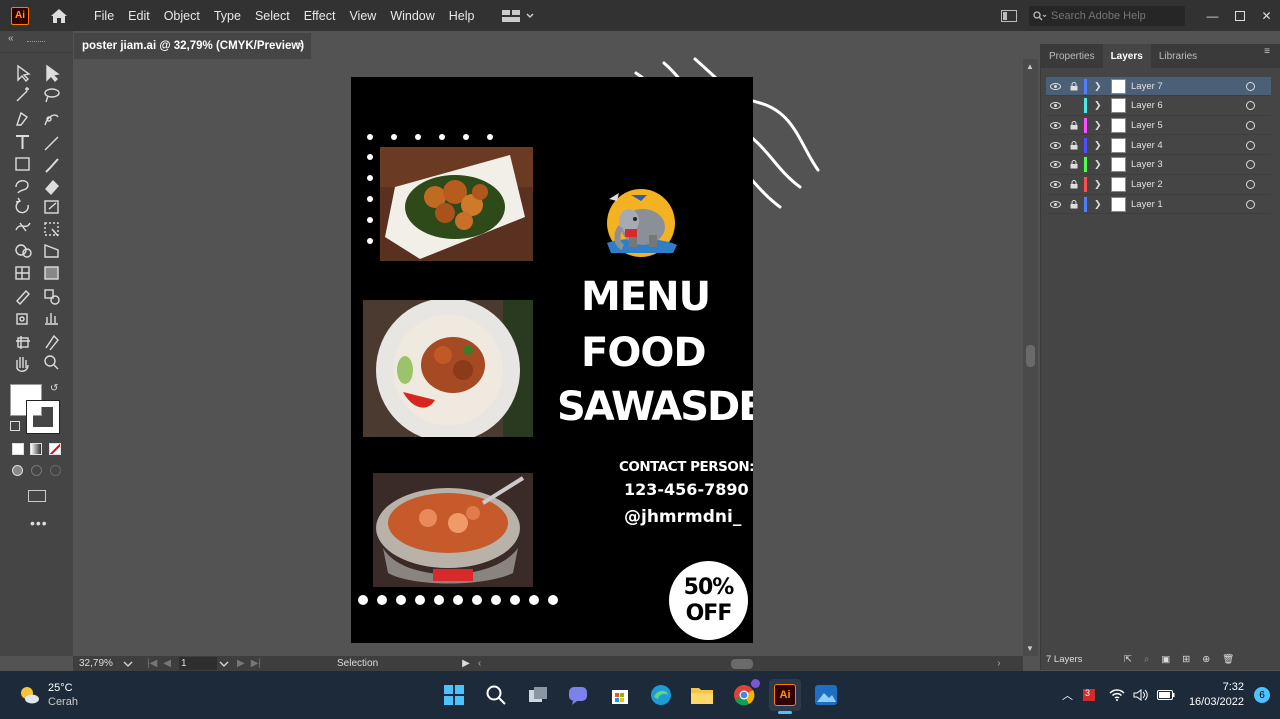 Image resolution: width=1280 pixels, height=719 pixels. I want to click on vertical-scrollbar: ▲ ▼, so click(1030, 357).